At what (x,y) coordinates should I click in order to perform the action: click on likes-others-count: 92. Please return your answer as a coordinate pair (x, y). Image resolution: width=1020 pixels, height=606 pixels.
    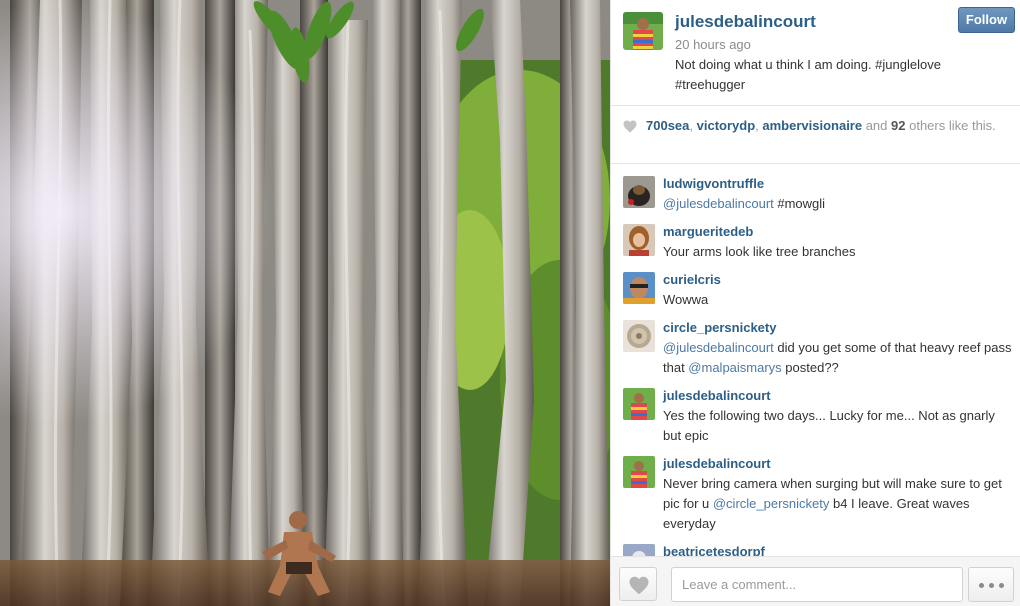
    Looking at the image, I should click on (898, 125).